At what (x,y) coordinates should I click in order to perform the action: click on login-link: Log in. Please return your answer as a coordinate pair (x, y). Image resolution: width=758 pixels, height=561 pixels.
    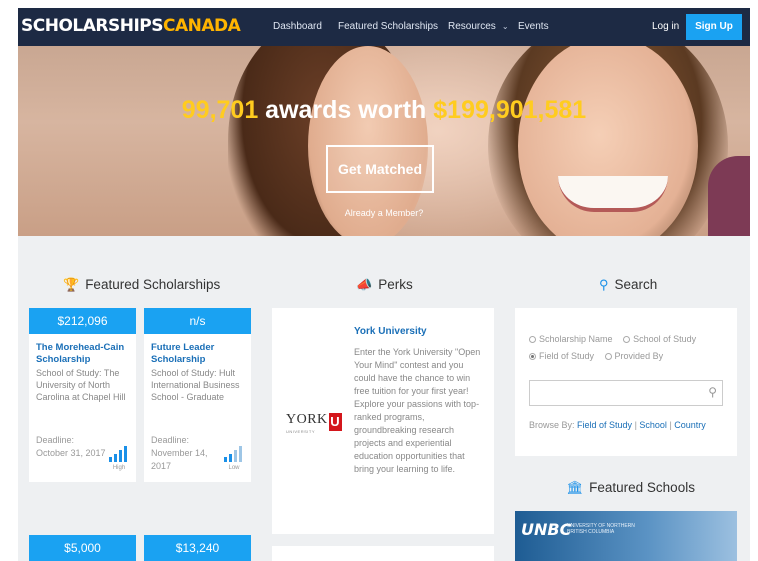
    Looking at the image, I should click on (665, 26).